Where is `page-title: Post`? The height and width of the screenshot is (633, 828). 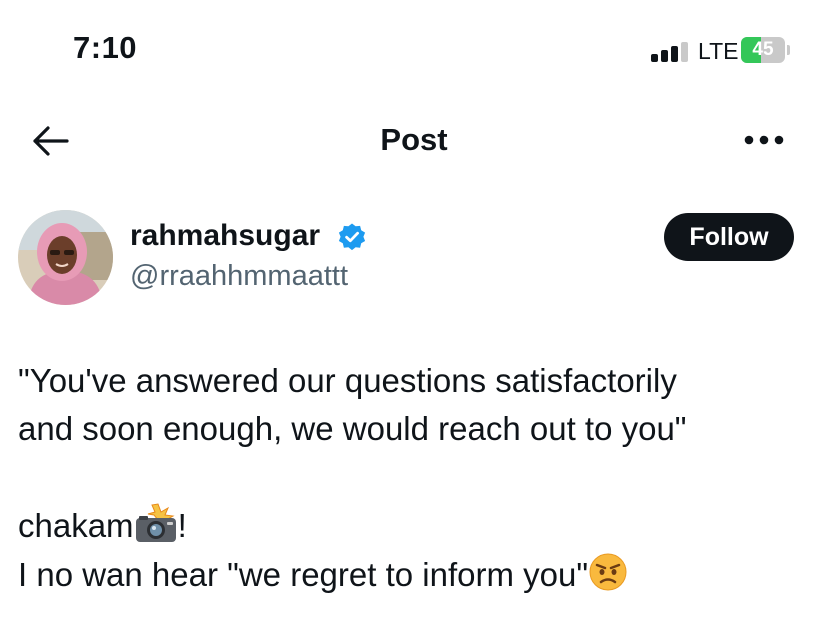 page-title: Post is located at coordinates (414, 139).